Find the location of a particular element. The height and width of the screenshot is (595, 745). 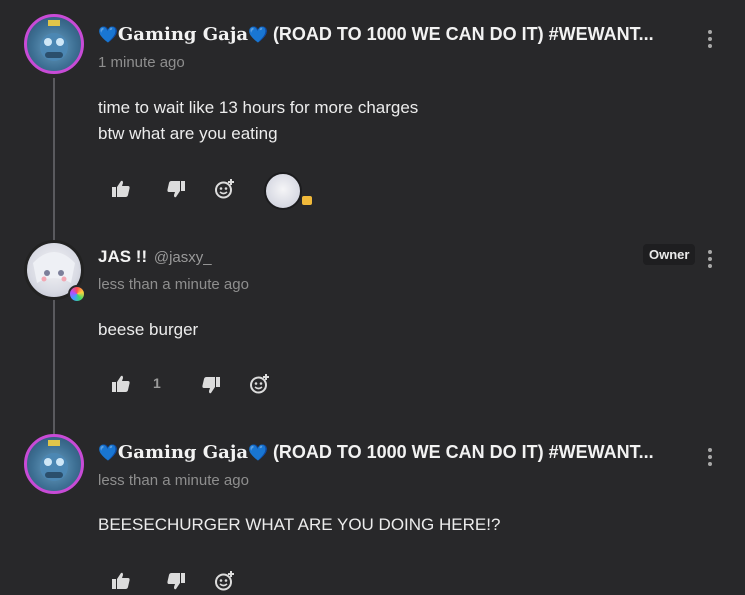

comment-line: BEESECHURGER WHAT ARE YOU DOING HERE!? is located at coordinates (299, 524).